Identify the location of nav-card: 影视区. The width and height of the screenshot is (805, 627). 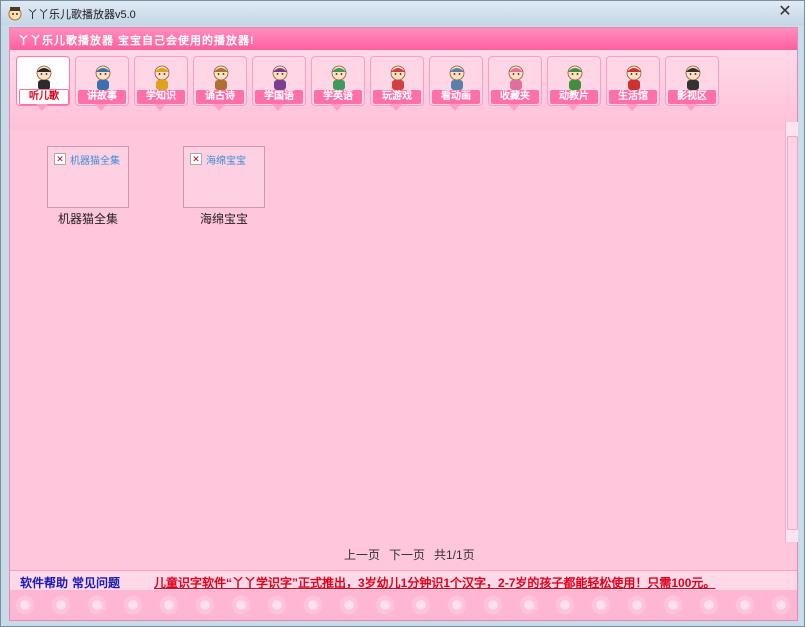
(692, 81).